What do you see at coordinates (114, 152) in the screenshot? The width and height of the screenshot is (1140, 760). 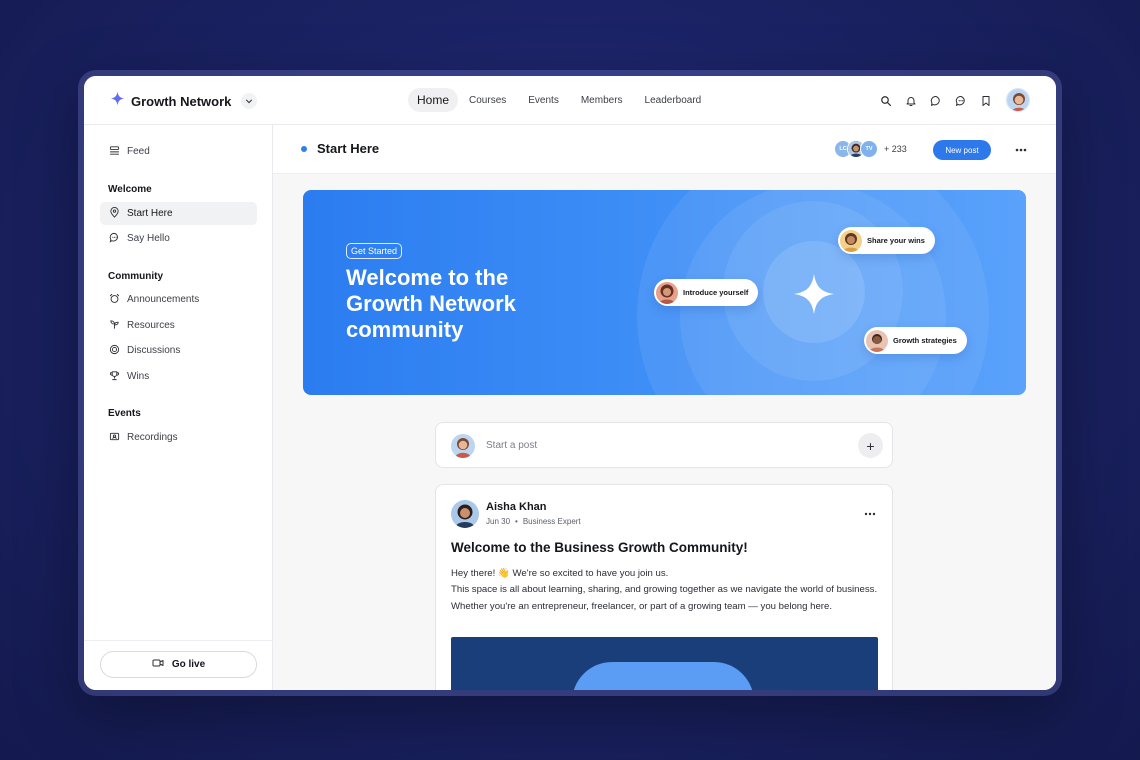 I see `feed-icon` at bounding box center [114, 152].